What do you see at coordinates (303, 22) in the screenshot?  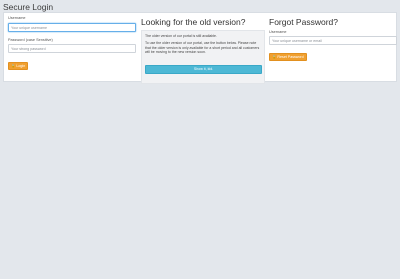 I see `forgot-password-heading: Forgot Password?` at bounding box center [303, 22].